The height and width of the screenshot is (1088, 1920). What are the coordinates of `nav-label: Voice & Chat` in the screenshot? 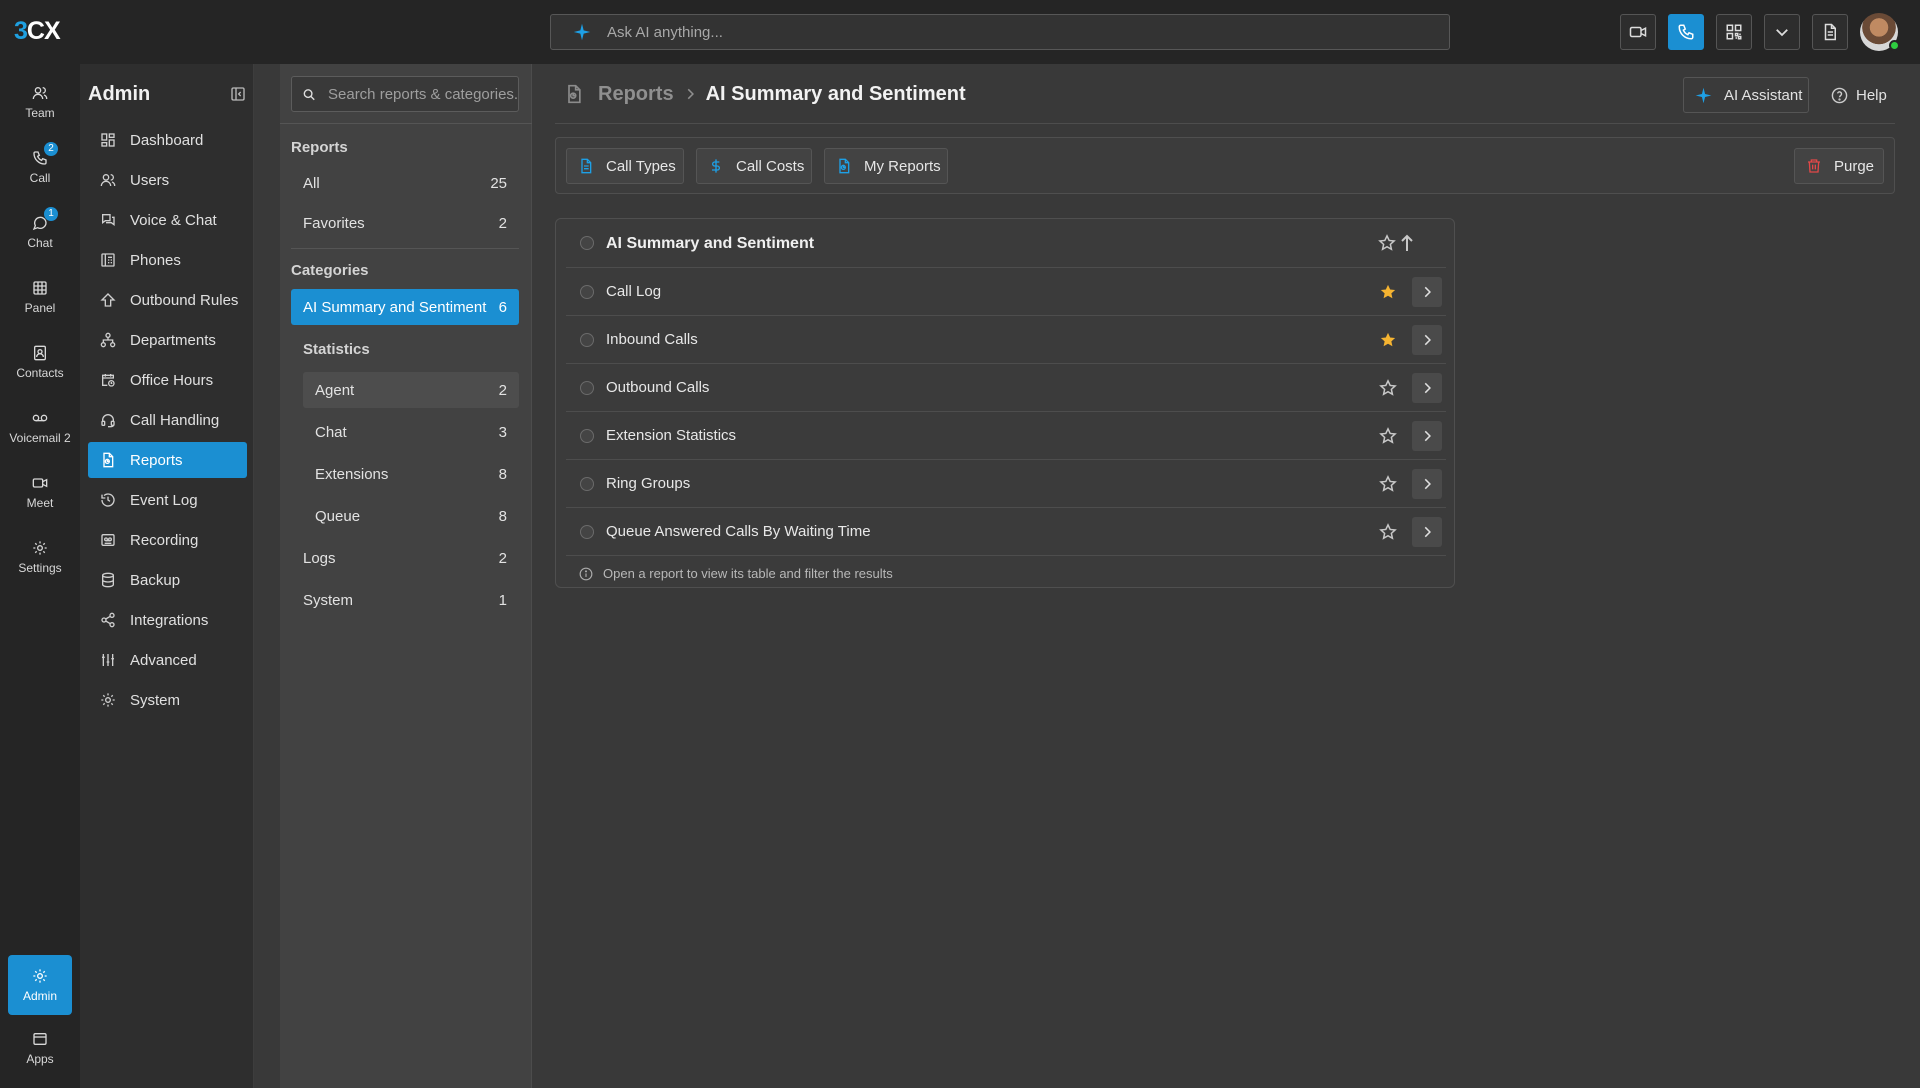 It's located at (173, 220).